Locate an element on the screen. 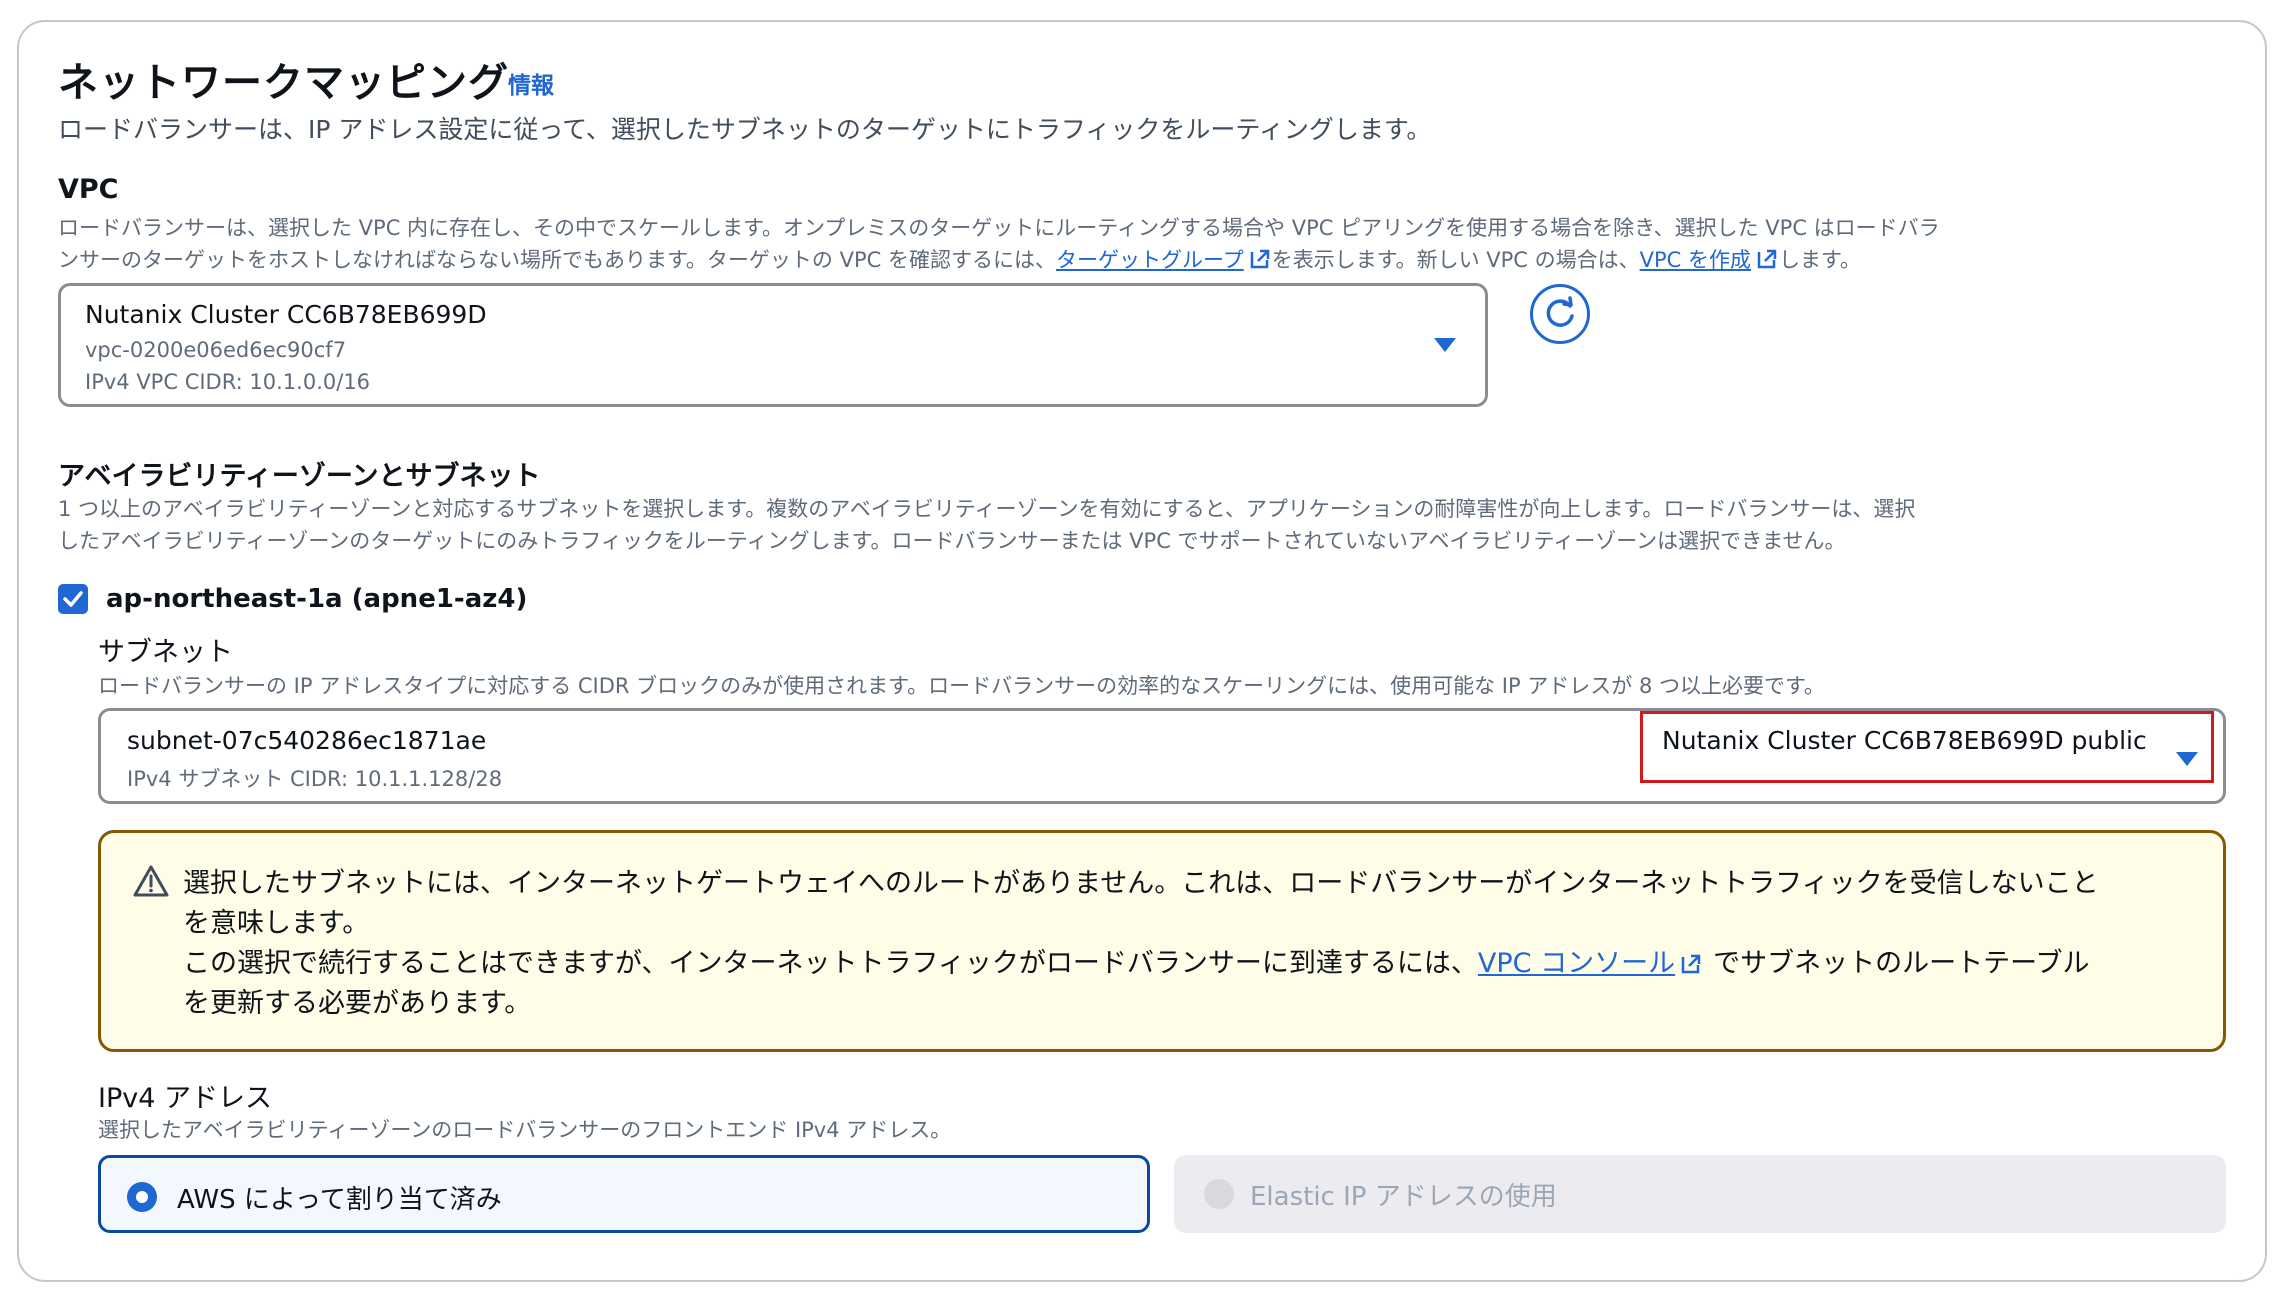 This screenshot has width=2286, height=1308. ipv4-heading: IPv4 アドレス is located at coordinates (185, 1098).